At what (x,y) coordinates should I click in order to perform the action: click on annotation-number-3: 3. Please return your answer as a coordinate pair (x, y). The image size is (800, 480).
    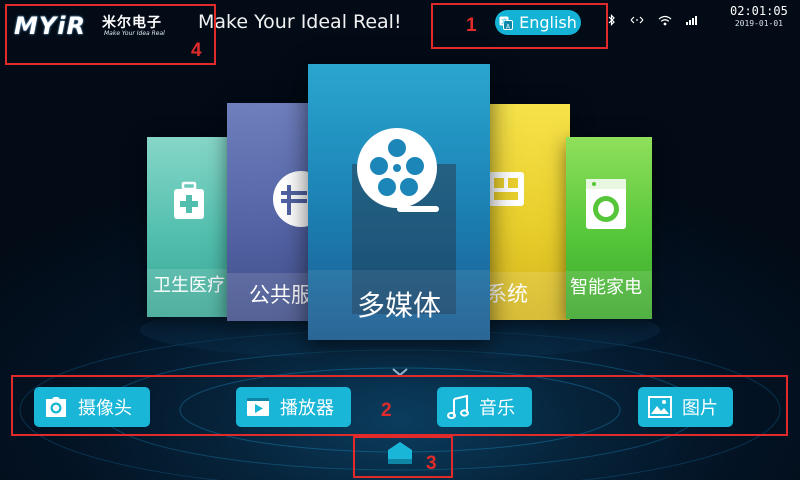
    Looking at the image, I should click on (431, 463).